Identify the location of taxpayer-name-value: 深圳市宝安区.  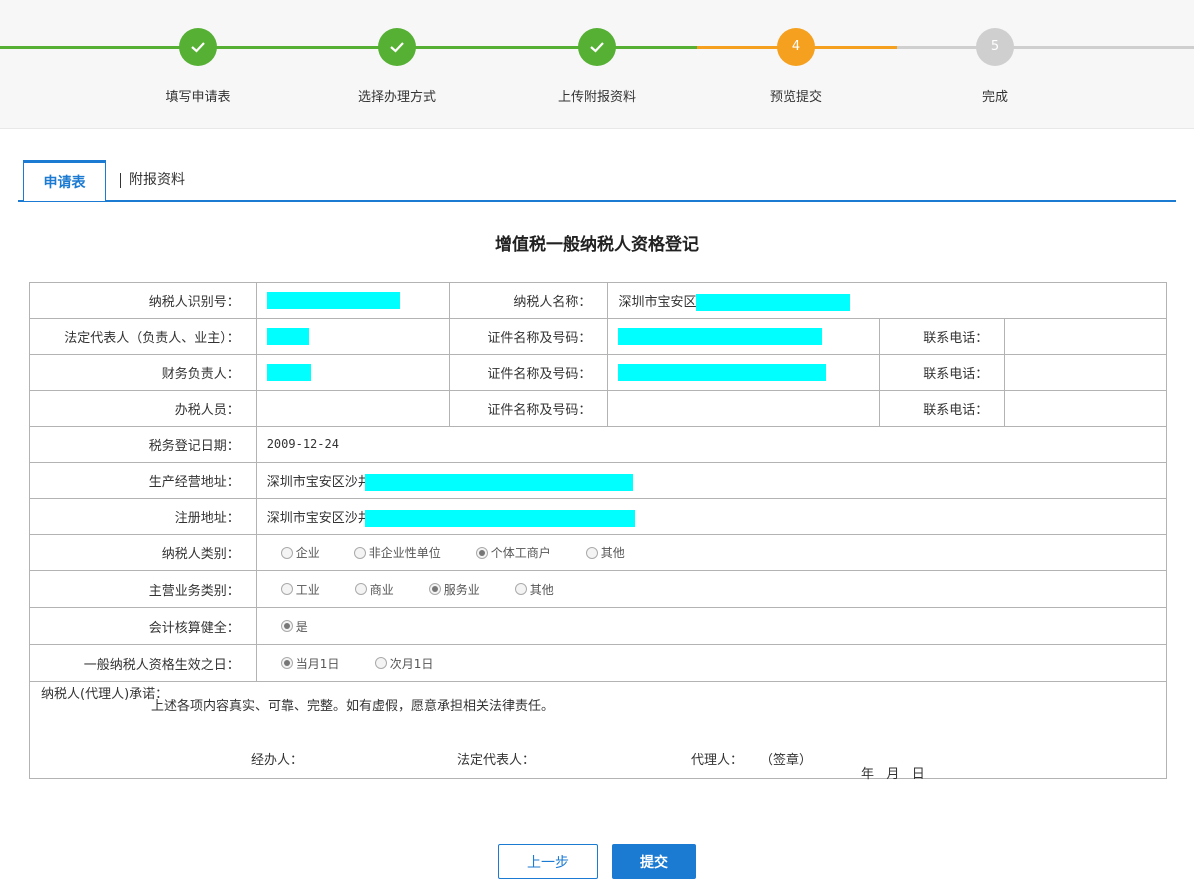
(887, 300).